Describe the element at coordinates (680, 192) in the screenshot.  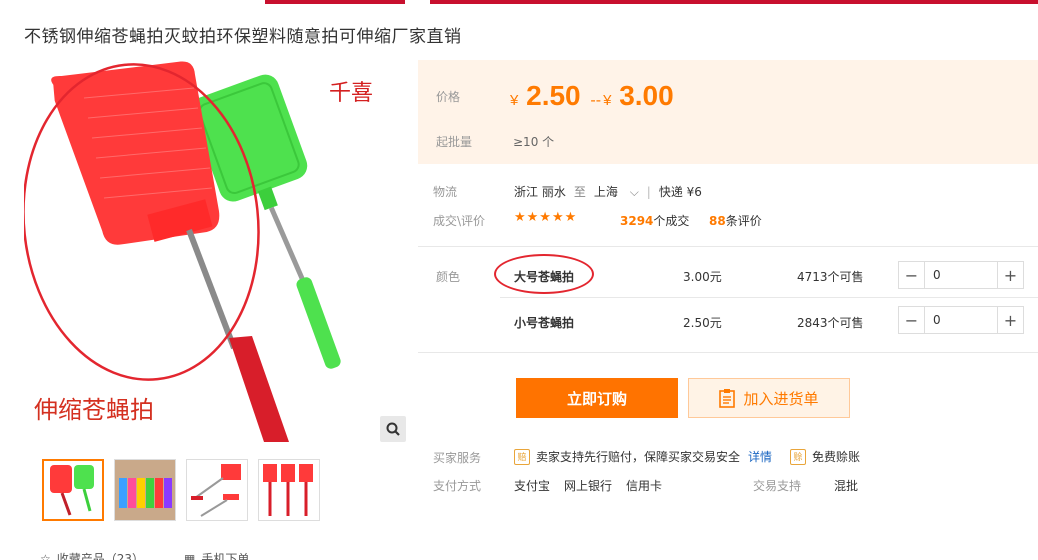
I see `express-fee: 快递 ¥6` at that location.